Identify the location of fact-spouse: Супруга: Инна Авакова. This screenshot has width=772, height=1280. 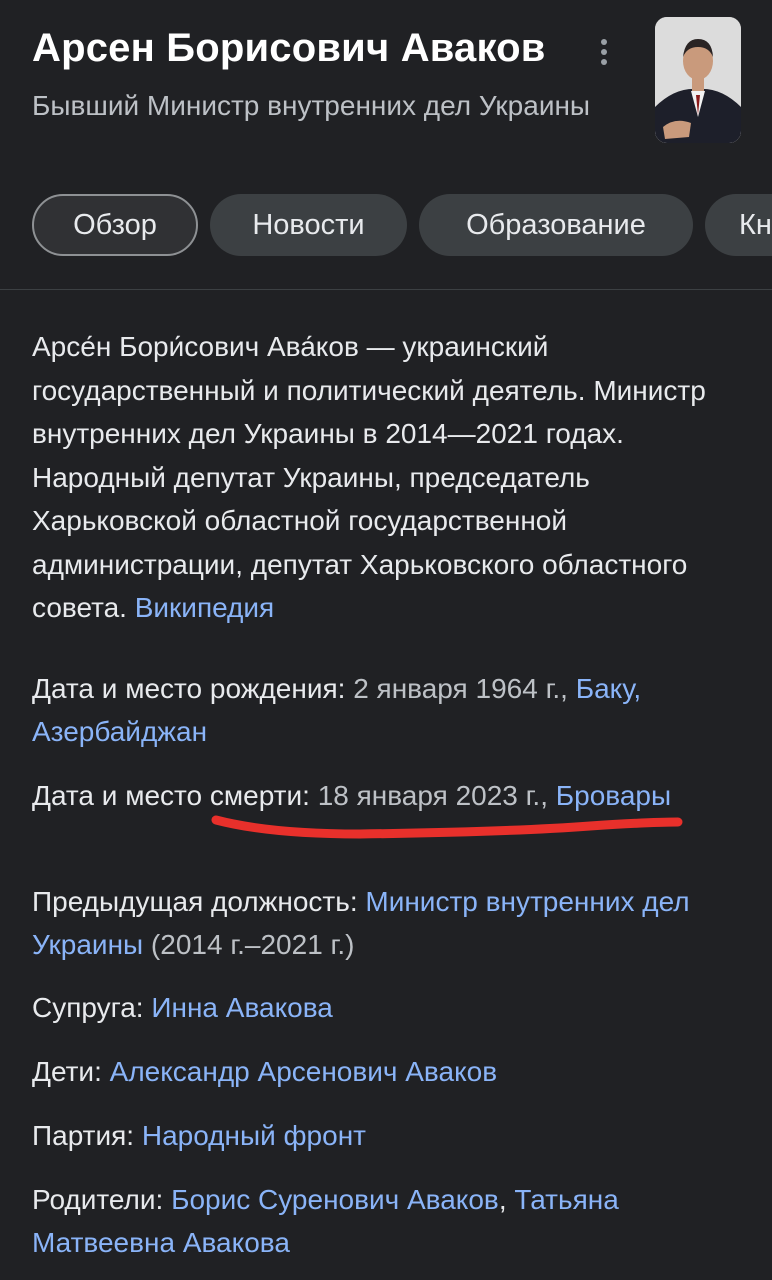
(387, 1007).